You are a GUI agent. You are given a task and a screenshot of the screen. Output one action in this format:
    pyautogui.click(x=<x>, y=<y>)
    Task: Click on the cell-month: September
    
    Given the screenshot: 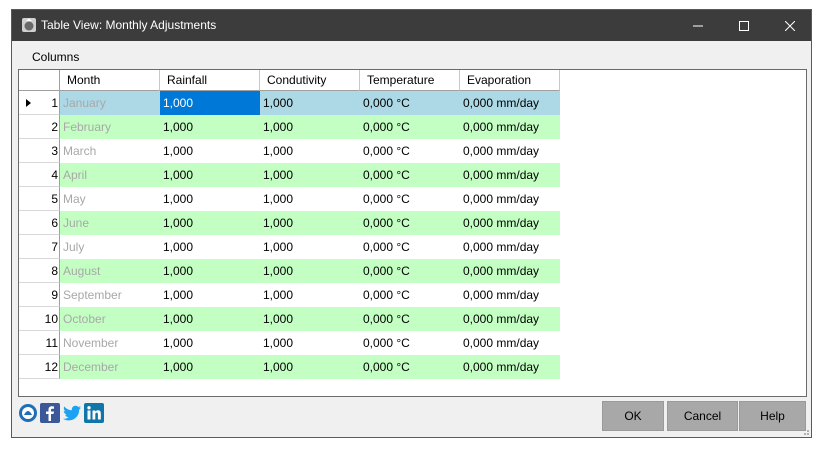 What is the action you would take?
    pyautogui.click(x=110, y=295)
    